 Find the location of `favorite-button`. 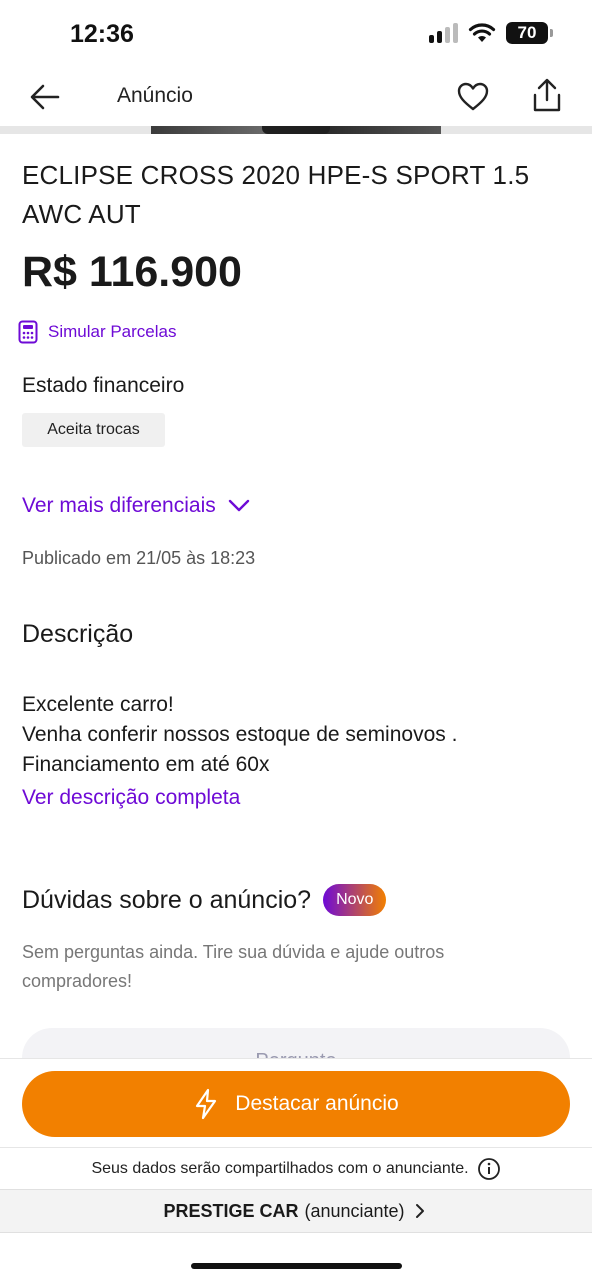

favorite-button is located at coordinates (473, 97).